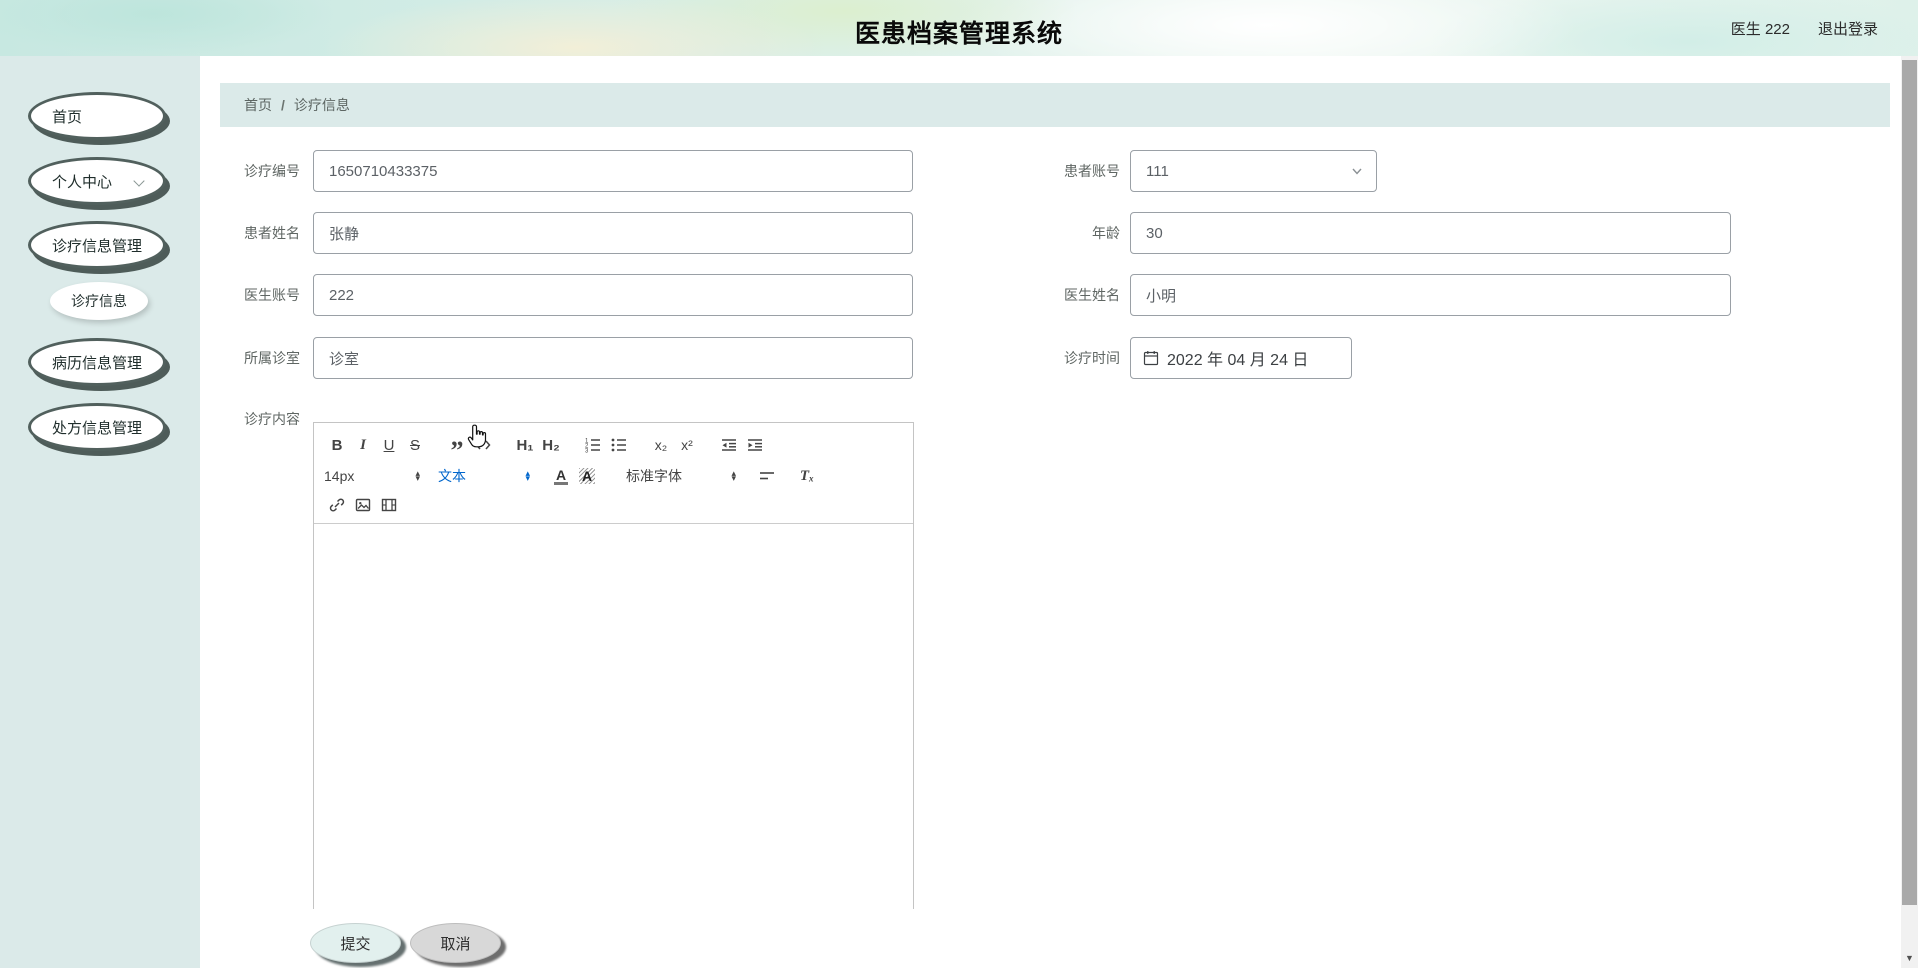 The height and width of the screenshot is (968, 1918). Describe the element at coordinates (339, 476) in the screenshot. I see `font-size-value: 14px` at that location.